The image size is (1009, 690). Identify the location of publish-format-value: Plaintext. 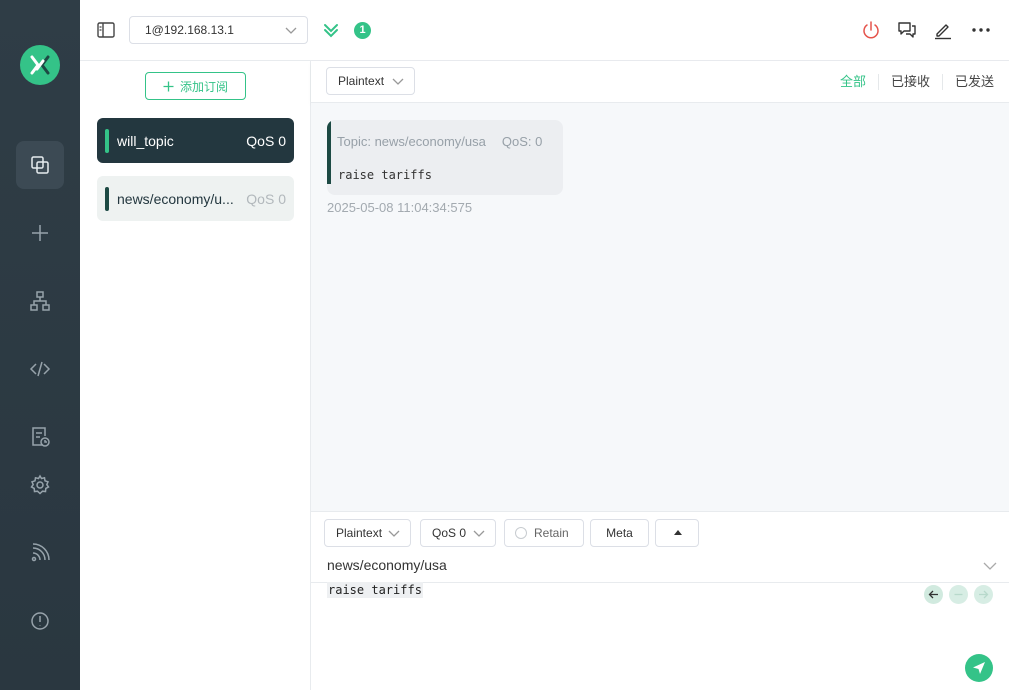
(359, 533).